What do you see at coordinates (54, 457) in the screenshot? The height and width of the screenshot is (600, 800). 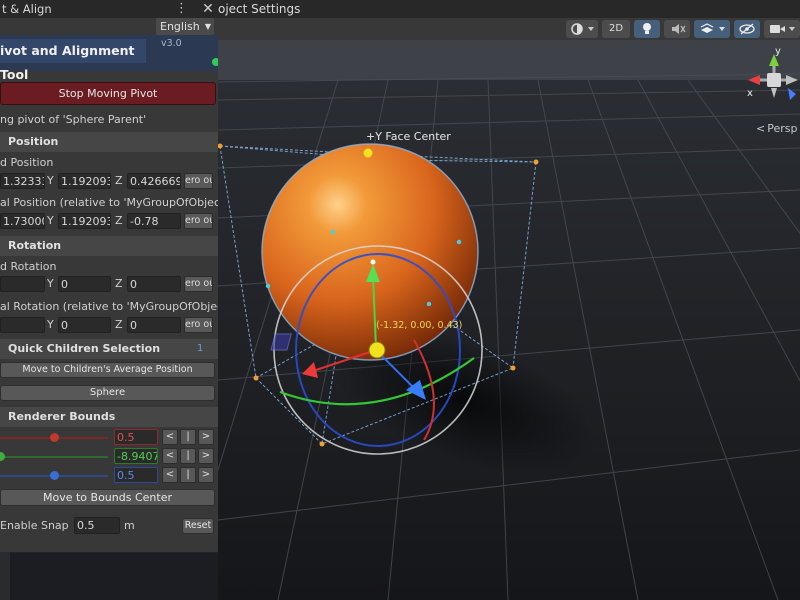 I see `bounds-y-slider-track` at bounding box center [54, 457].